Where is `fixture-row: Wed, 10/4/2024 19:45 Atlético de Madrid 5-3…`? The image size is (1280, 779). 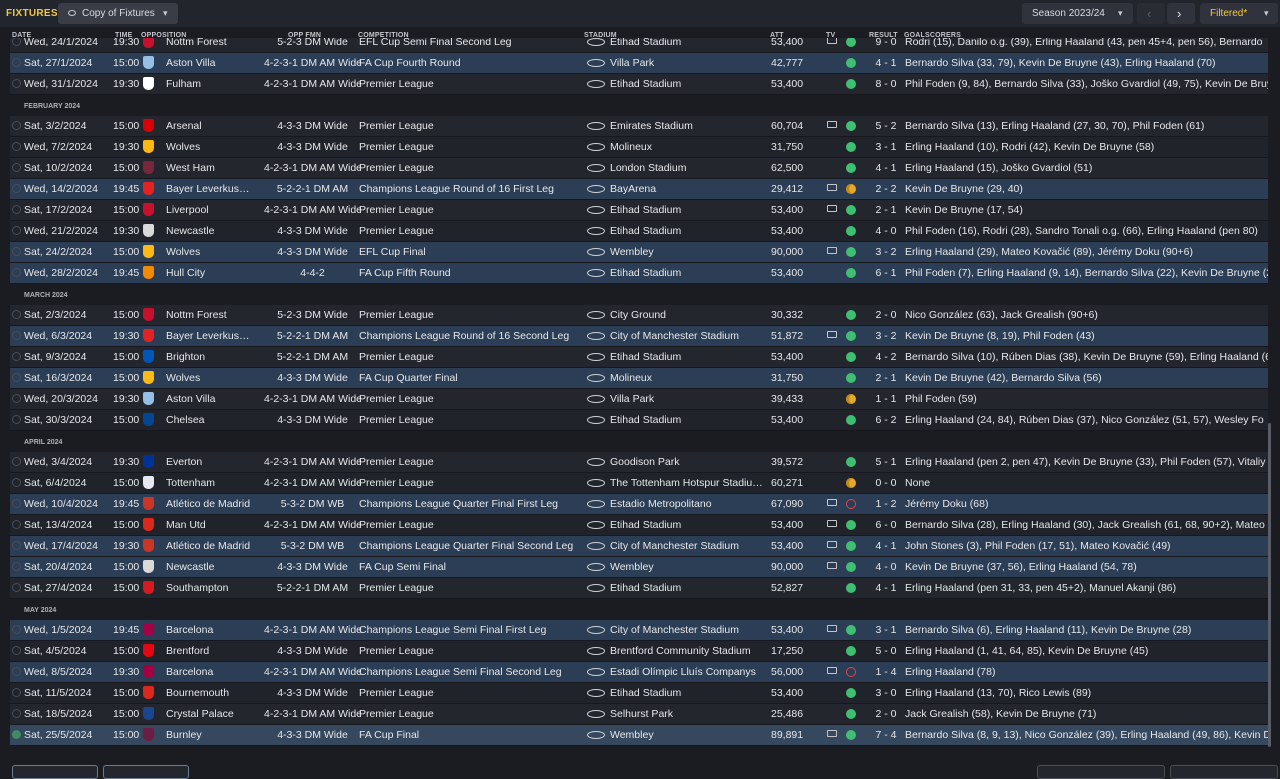
fixture-row: Wed, 10/4/2024 19:45 Atlético de Madrid 5-3… is located at coordinates (639, 504).